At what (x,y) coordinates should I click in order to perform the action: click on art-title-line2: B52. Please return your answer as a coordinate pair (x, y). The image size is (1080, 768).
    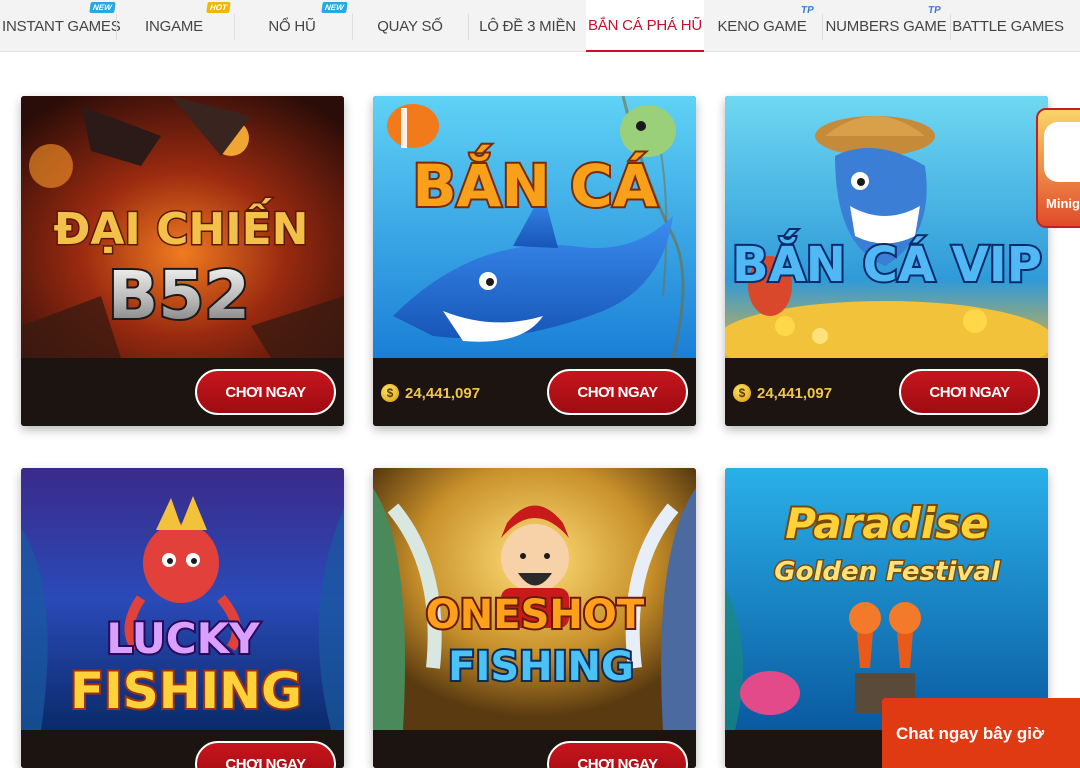
    Looking at the image, I should click on (179, 295).